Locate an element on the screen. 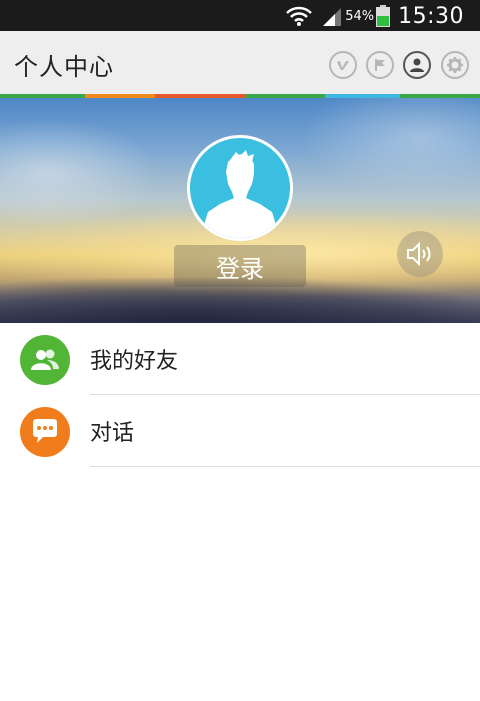 The image size is (480, 701). avatar is located at coordinates (240, 188).